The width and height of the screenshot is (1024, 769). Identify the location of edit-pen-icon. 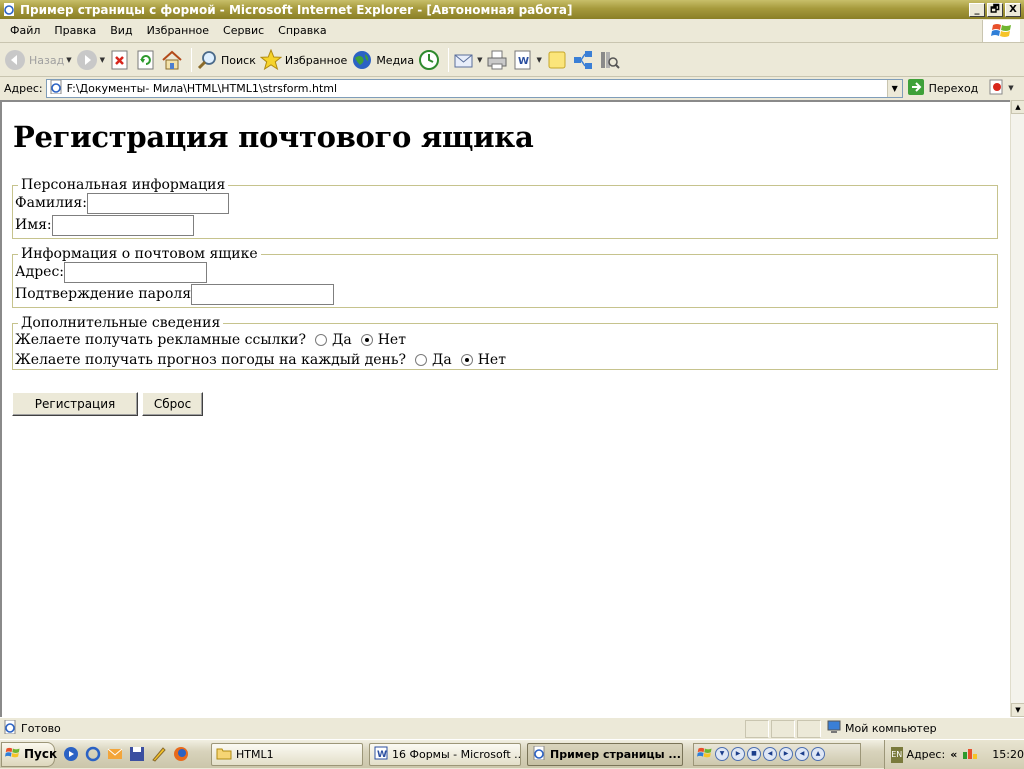
(159, 754).